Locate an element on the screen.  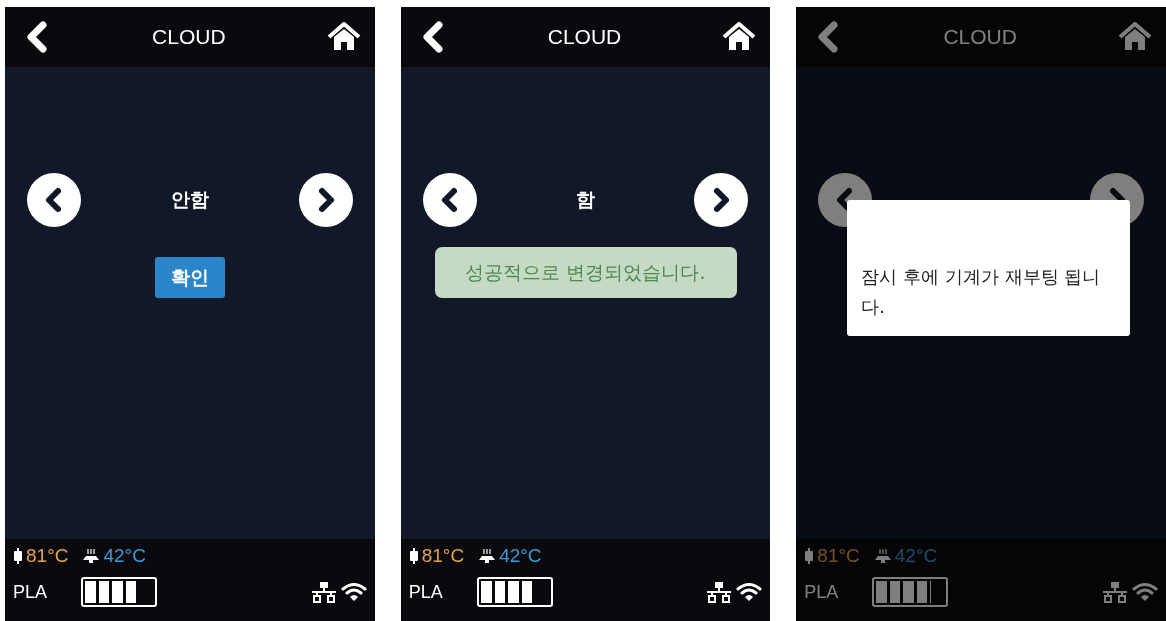
reboot-dialog: 잠시 후에 기계가 재부팅 됩니다. is located at coordinates (989, 268).